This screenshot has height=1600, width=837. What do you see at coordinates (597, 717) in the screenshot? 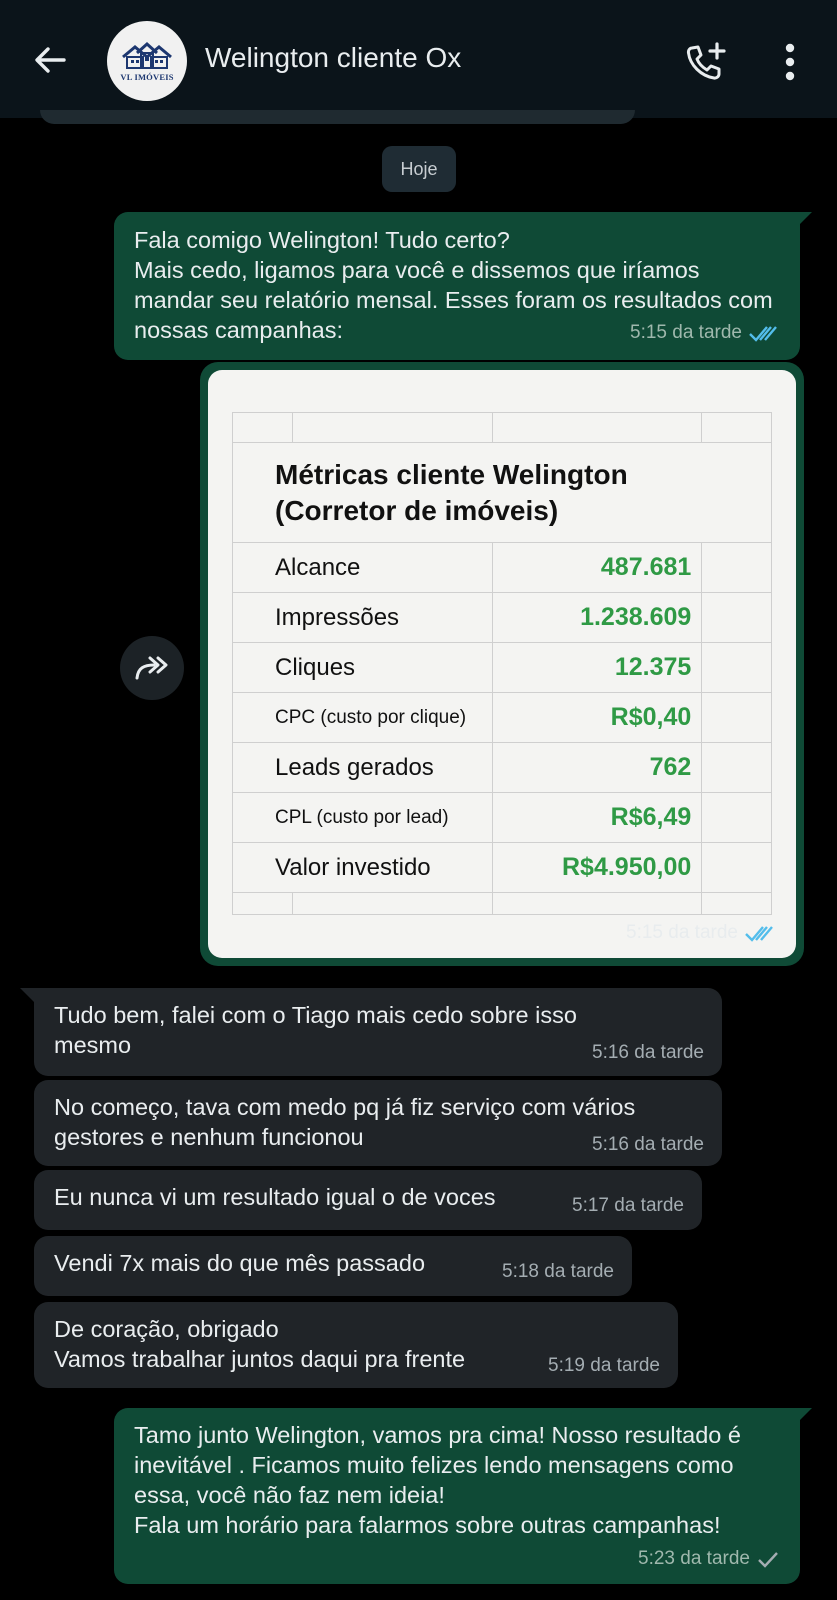
I see `metric-value: R$0,40` at bounding box center [597, 717].